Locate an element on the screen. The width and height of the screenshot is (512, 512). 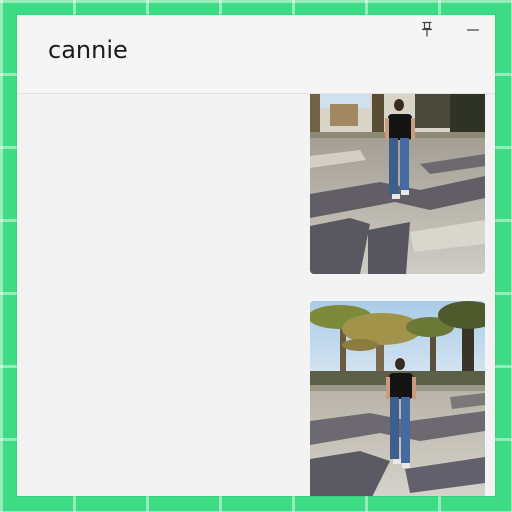
pin-button is located at coordinates (427, 29).